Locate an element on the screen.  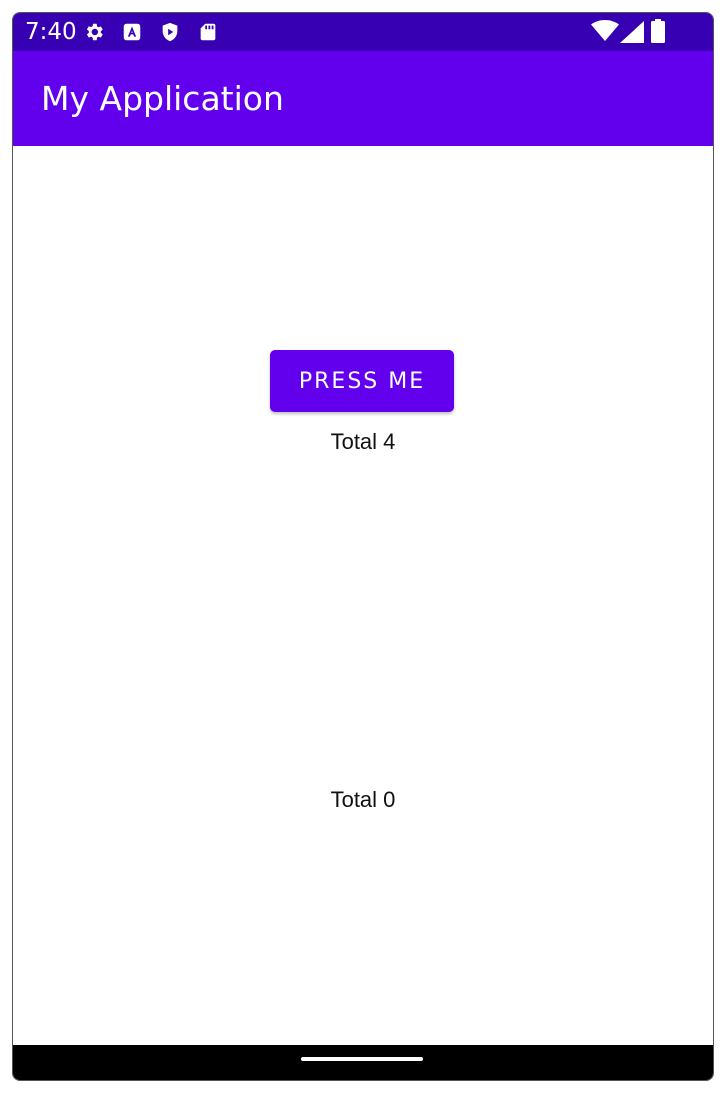
home-indicator is located at coordinates (362, 1059).